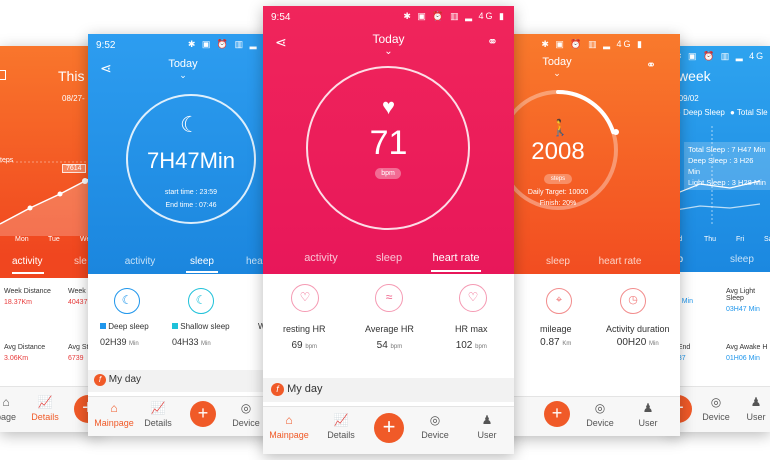 The height and width of the screenshot is (460, 770). I want to click on end-time: End time : 07:46, so click(183, 205).